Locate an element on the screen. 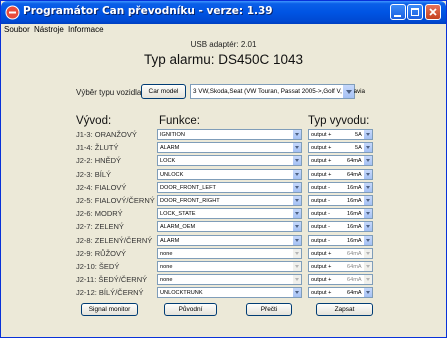 Image resolution: width=447 pixels, height=338 pixels. function-value: UNLOCKTRUNK is located at coordinates (181, 293).